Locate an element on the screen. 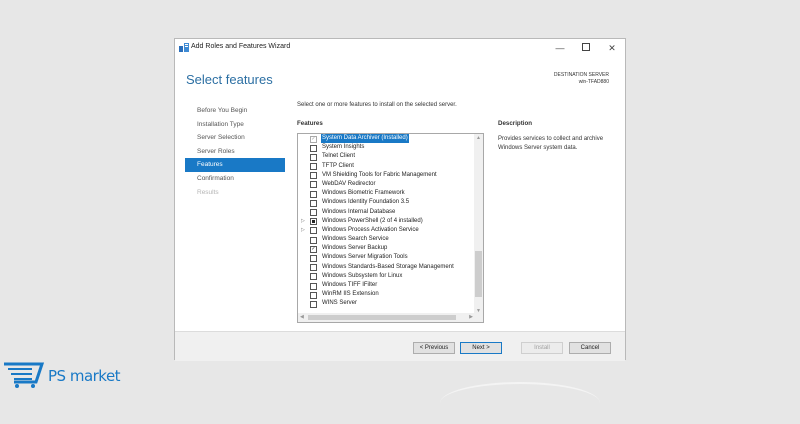  feature-row: ✓ Windows Server Backup is located at coordinates (386, 248).